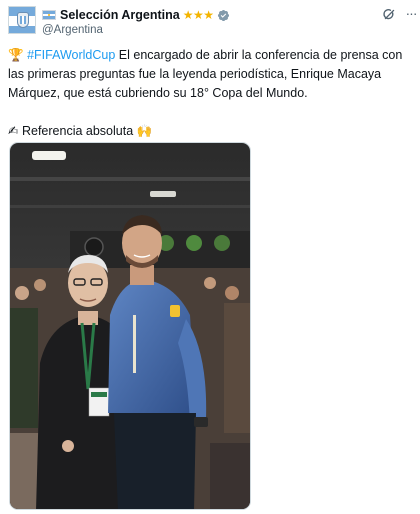  Describe the element at coordinates (49, 15) in the screenshot. I see `argentina-flag-icon` at that location.